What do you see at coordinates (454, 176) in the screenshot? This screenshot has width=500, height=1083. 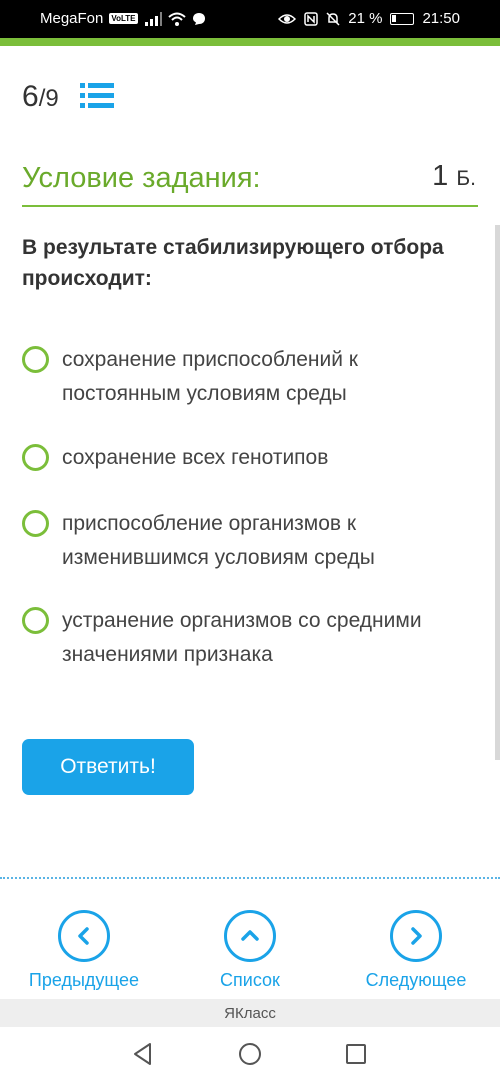 I see `points-value: 1 Б.` at bounding box center [454, 176].